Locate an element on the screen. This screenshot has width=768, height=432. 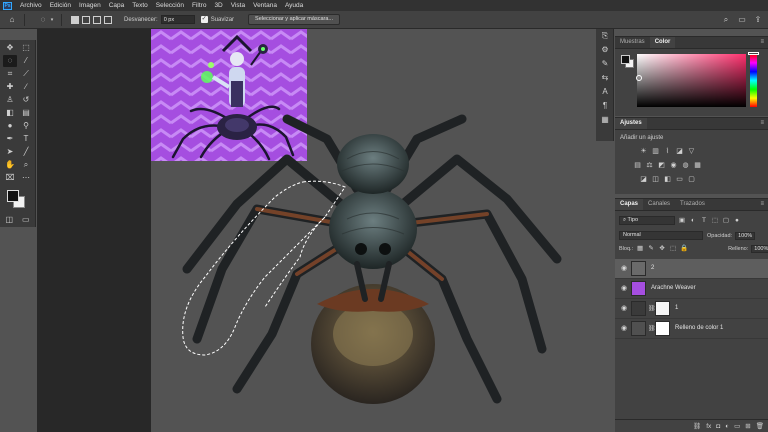
feather-input: 0 px is located at coordinates (177, 19).